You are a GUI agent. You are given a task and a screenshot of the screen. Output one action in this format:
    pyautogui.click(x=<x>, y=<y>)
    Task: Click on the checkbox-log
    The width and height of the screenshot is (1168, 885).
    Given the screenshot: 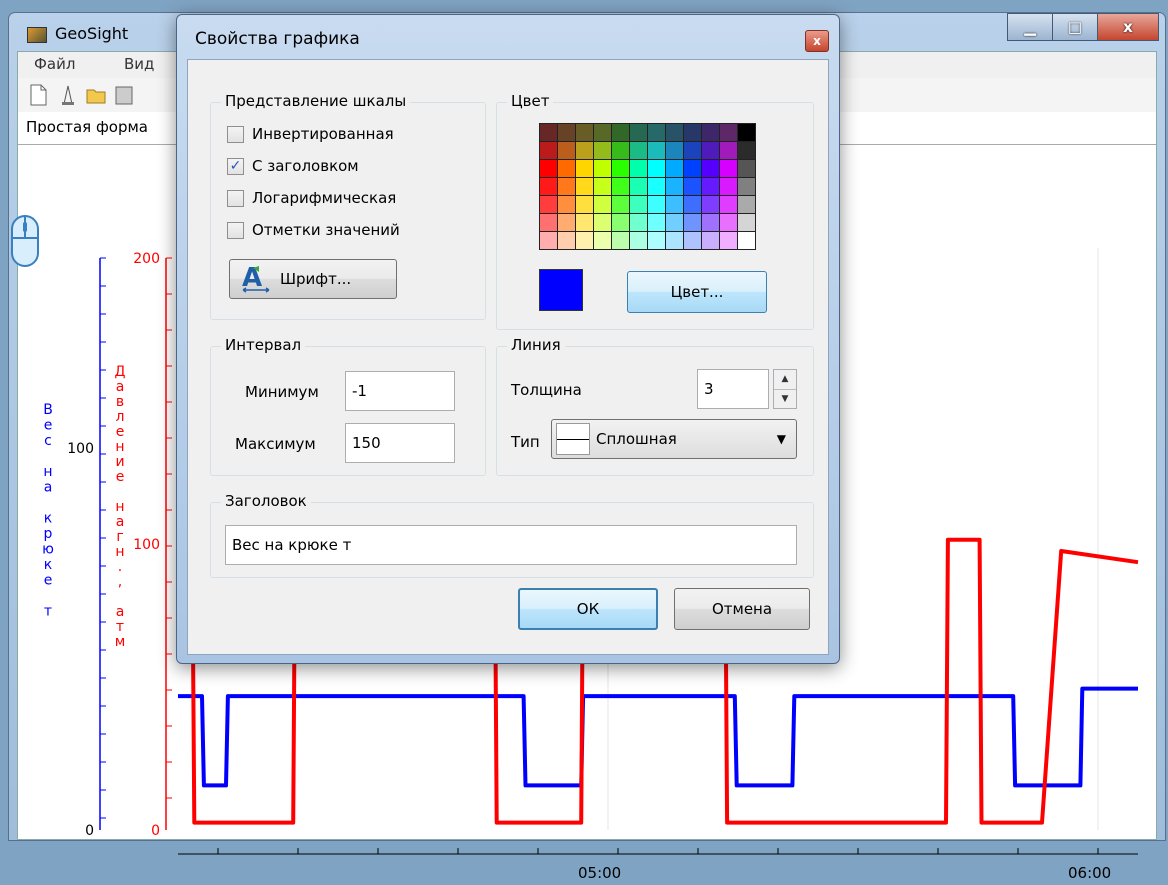 What is the action you would take?
    pyautogui.click(x=235, y=198)
    